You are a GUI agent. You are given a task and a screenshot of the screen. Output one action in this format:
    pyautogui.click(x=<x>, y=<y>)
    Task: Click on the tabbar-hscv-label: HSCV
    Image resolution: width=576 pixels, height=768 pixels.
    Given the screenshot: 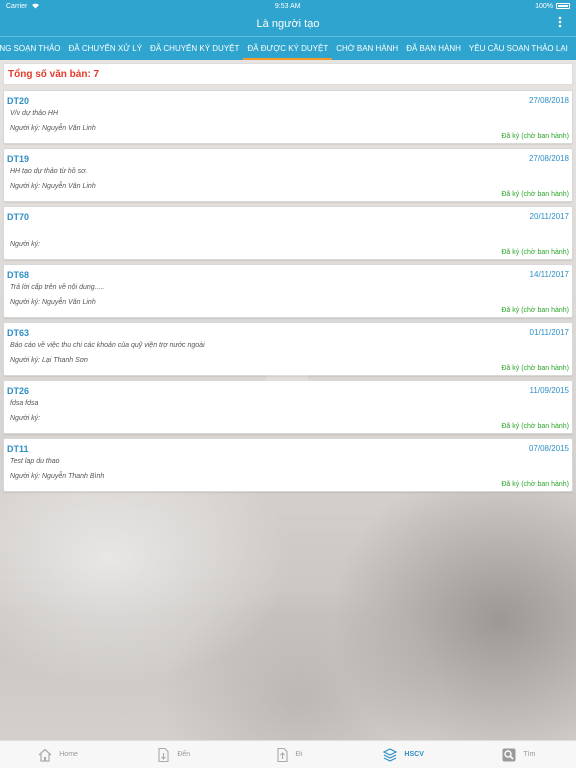 What is the action you would take?
    pyautogui.click(x=414, y=754)
    